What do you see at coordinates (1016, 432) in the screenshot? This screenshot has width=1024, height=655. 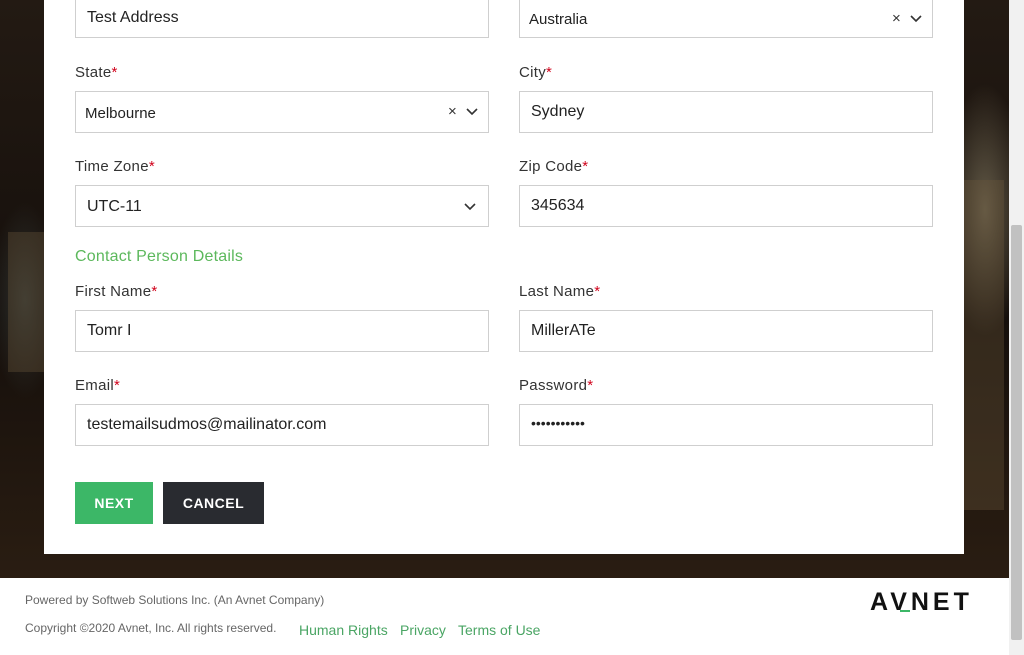 I see `scrollbar-thumb` at bounding box center [1016, 432].